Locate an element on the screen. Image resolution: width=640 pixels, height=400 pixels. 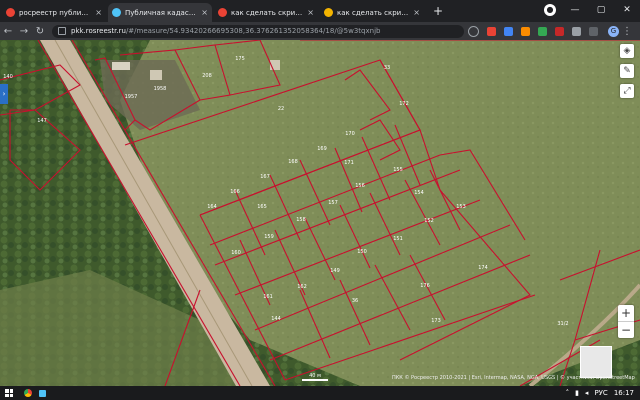
volume-icon: ◂ is located at coordinates (587, 393).